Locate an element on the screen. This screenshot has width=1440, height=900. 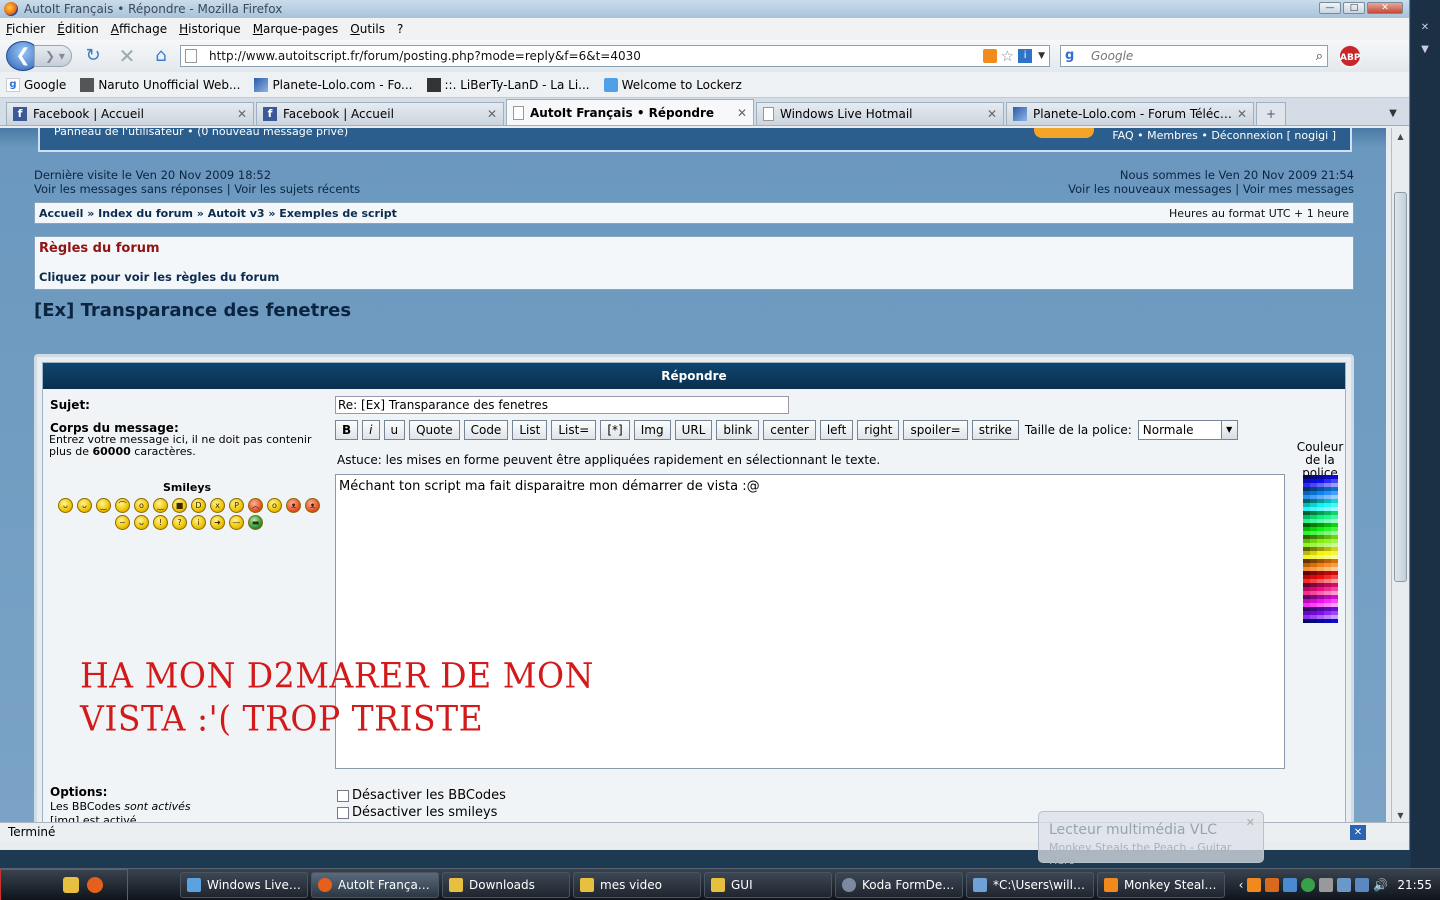
smiley-icon: — is located at coordinates (236, 522).